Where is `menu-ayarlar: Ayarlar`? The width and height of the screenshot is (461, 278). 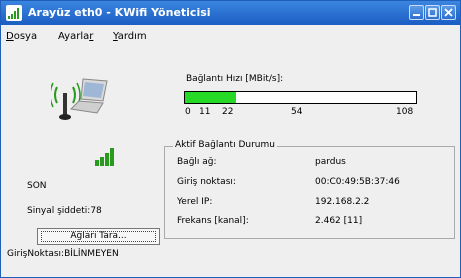 menu-ayarlar: Ayarlar is located at coordinates (75, 36).